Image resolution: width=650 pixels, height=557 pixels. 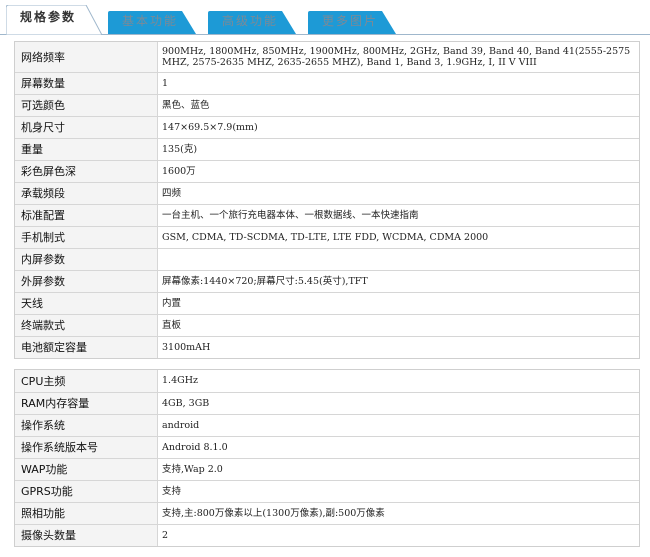 I want to click on spec-value: 2, so click(x=165, y=535).